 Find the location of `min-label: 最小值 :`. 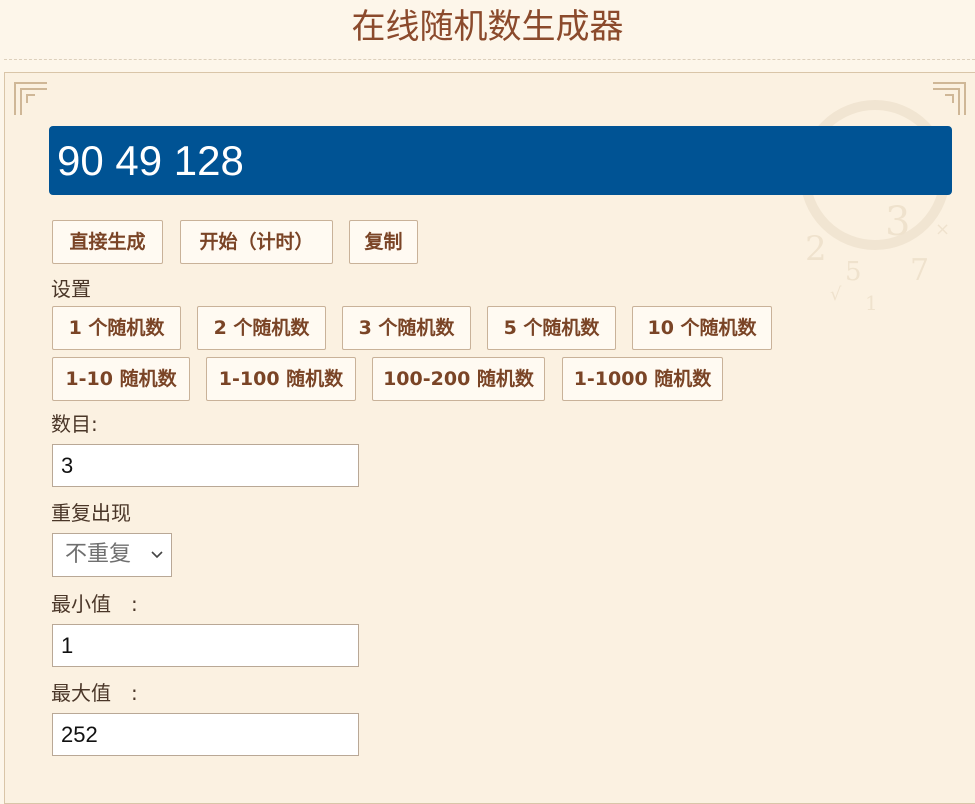

min-label: 最小值 : is located at coordinates (94, 604).